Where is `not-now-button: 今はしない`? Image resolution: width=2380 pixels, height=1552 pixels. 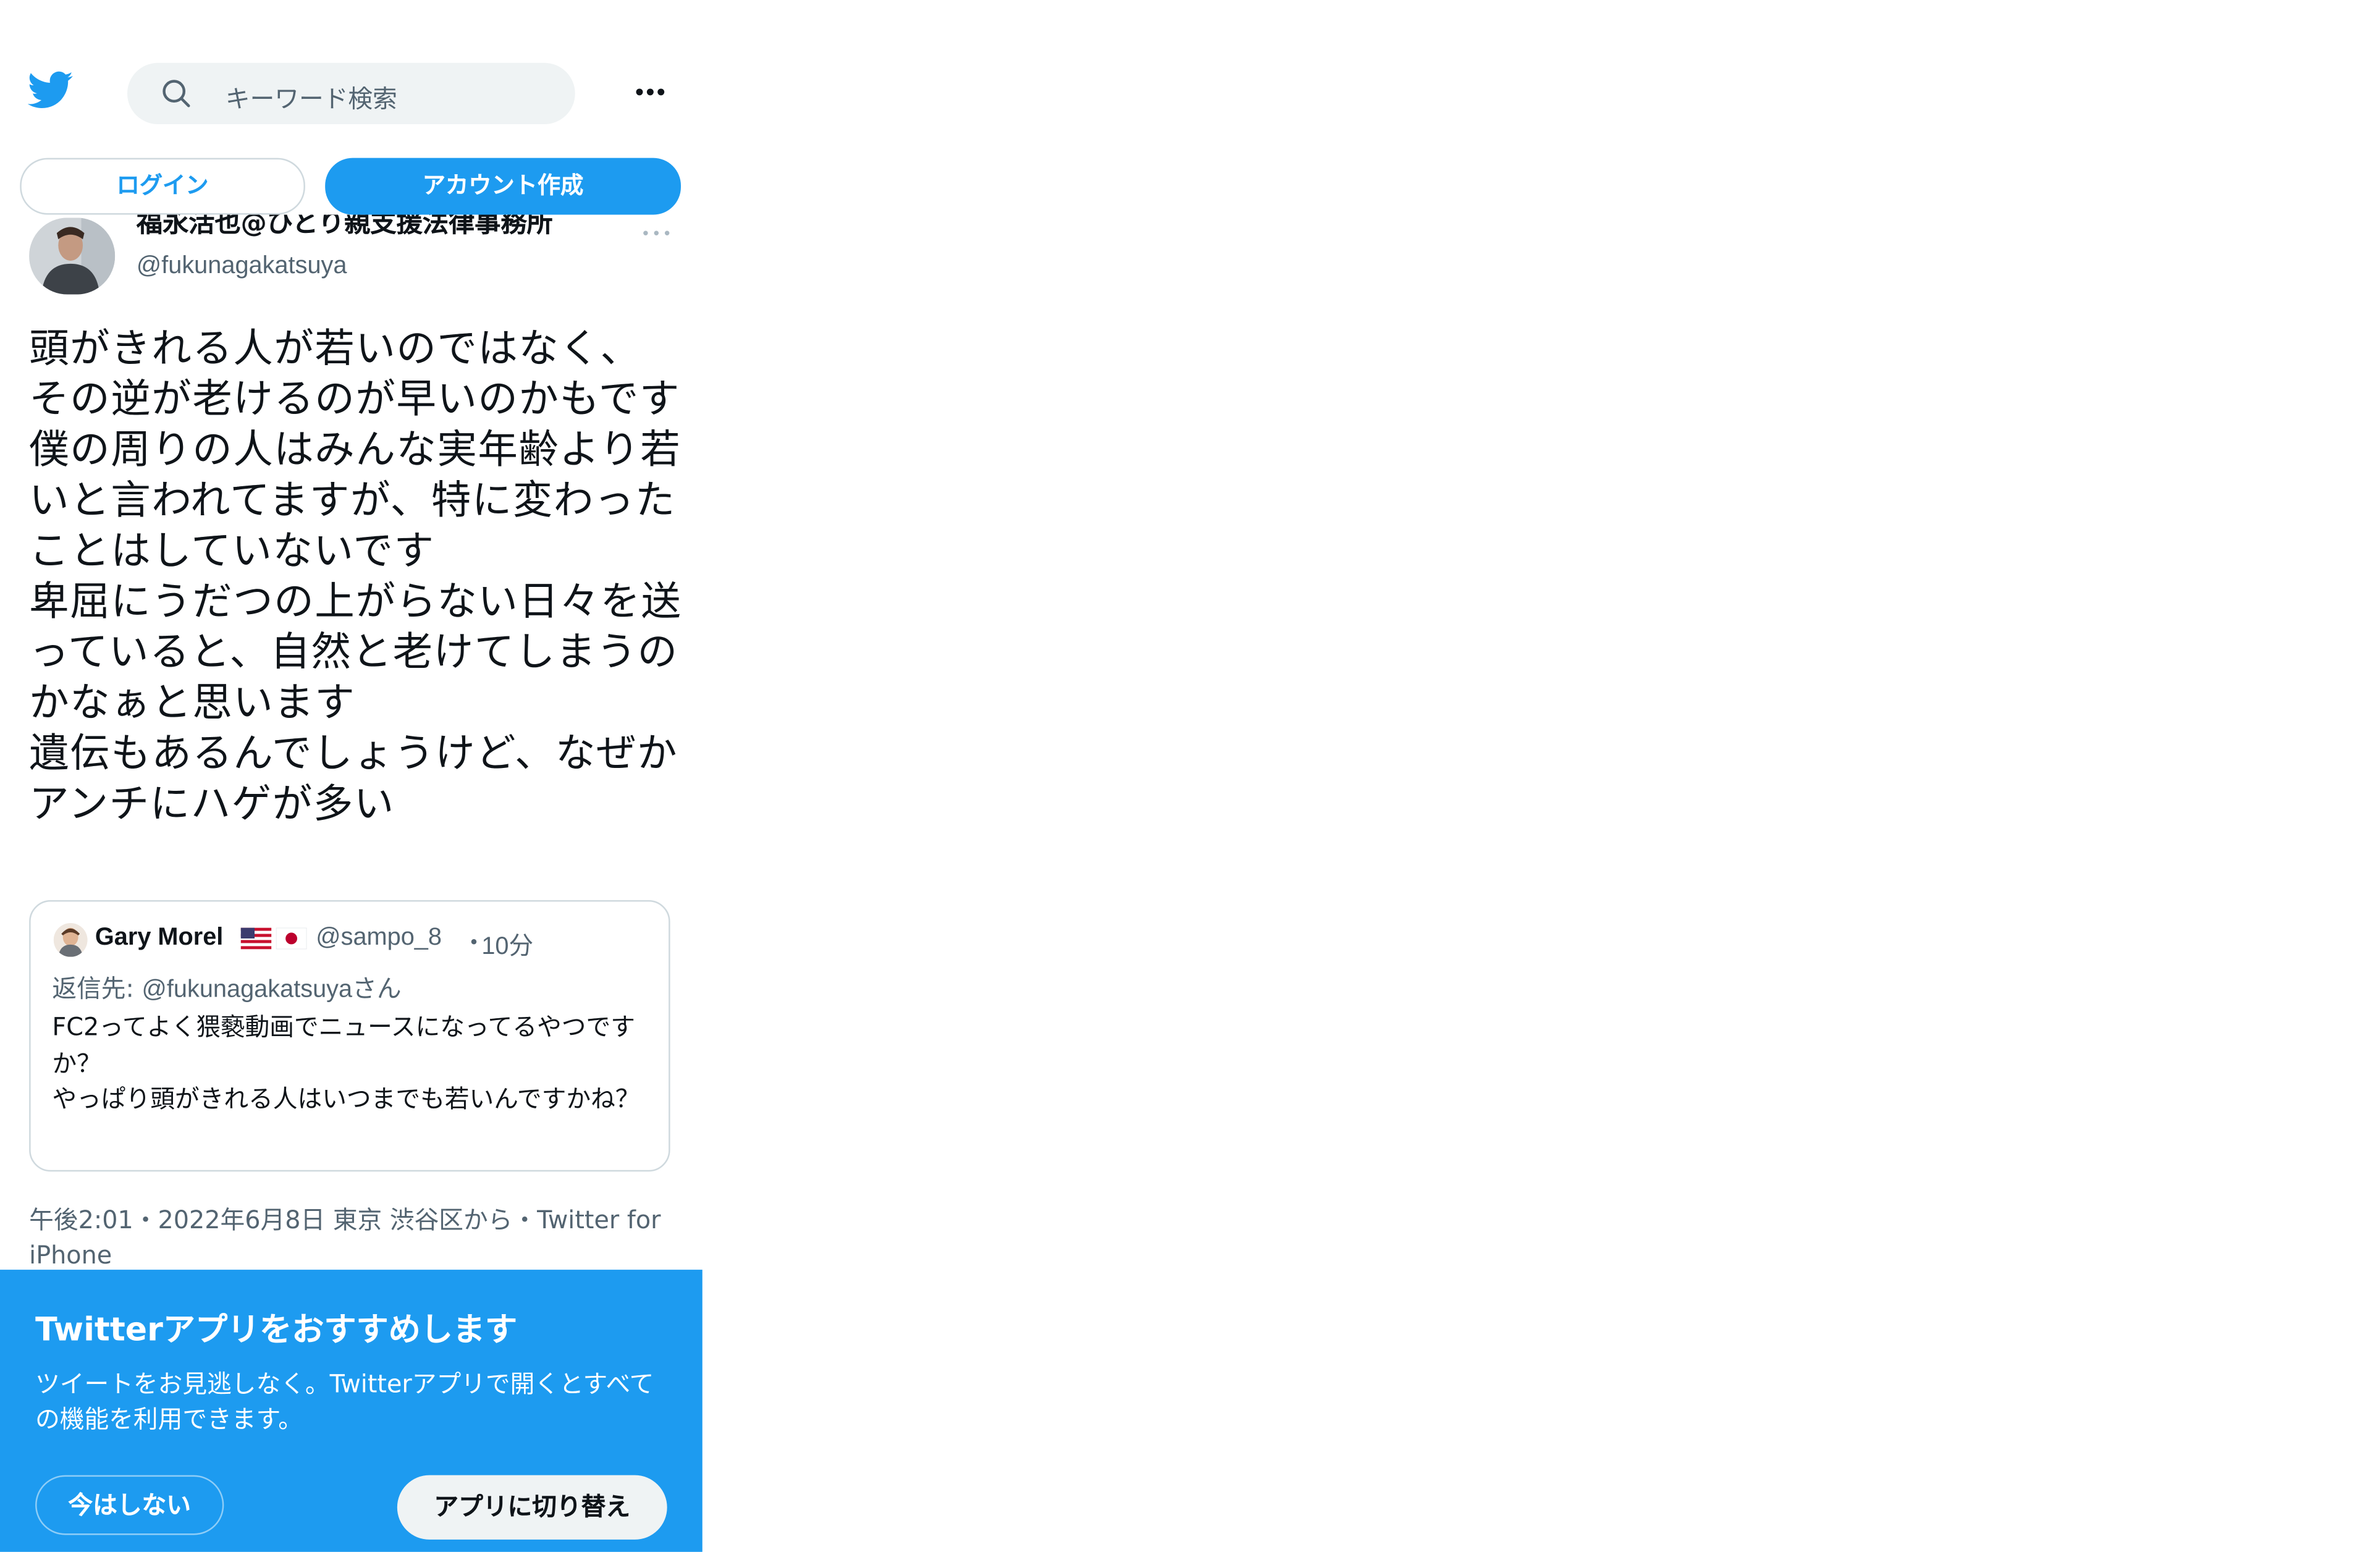 not-now-button: 今はしない is located at coordinates (129, 1505).